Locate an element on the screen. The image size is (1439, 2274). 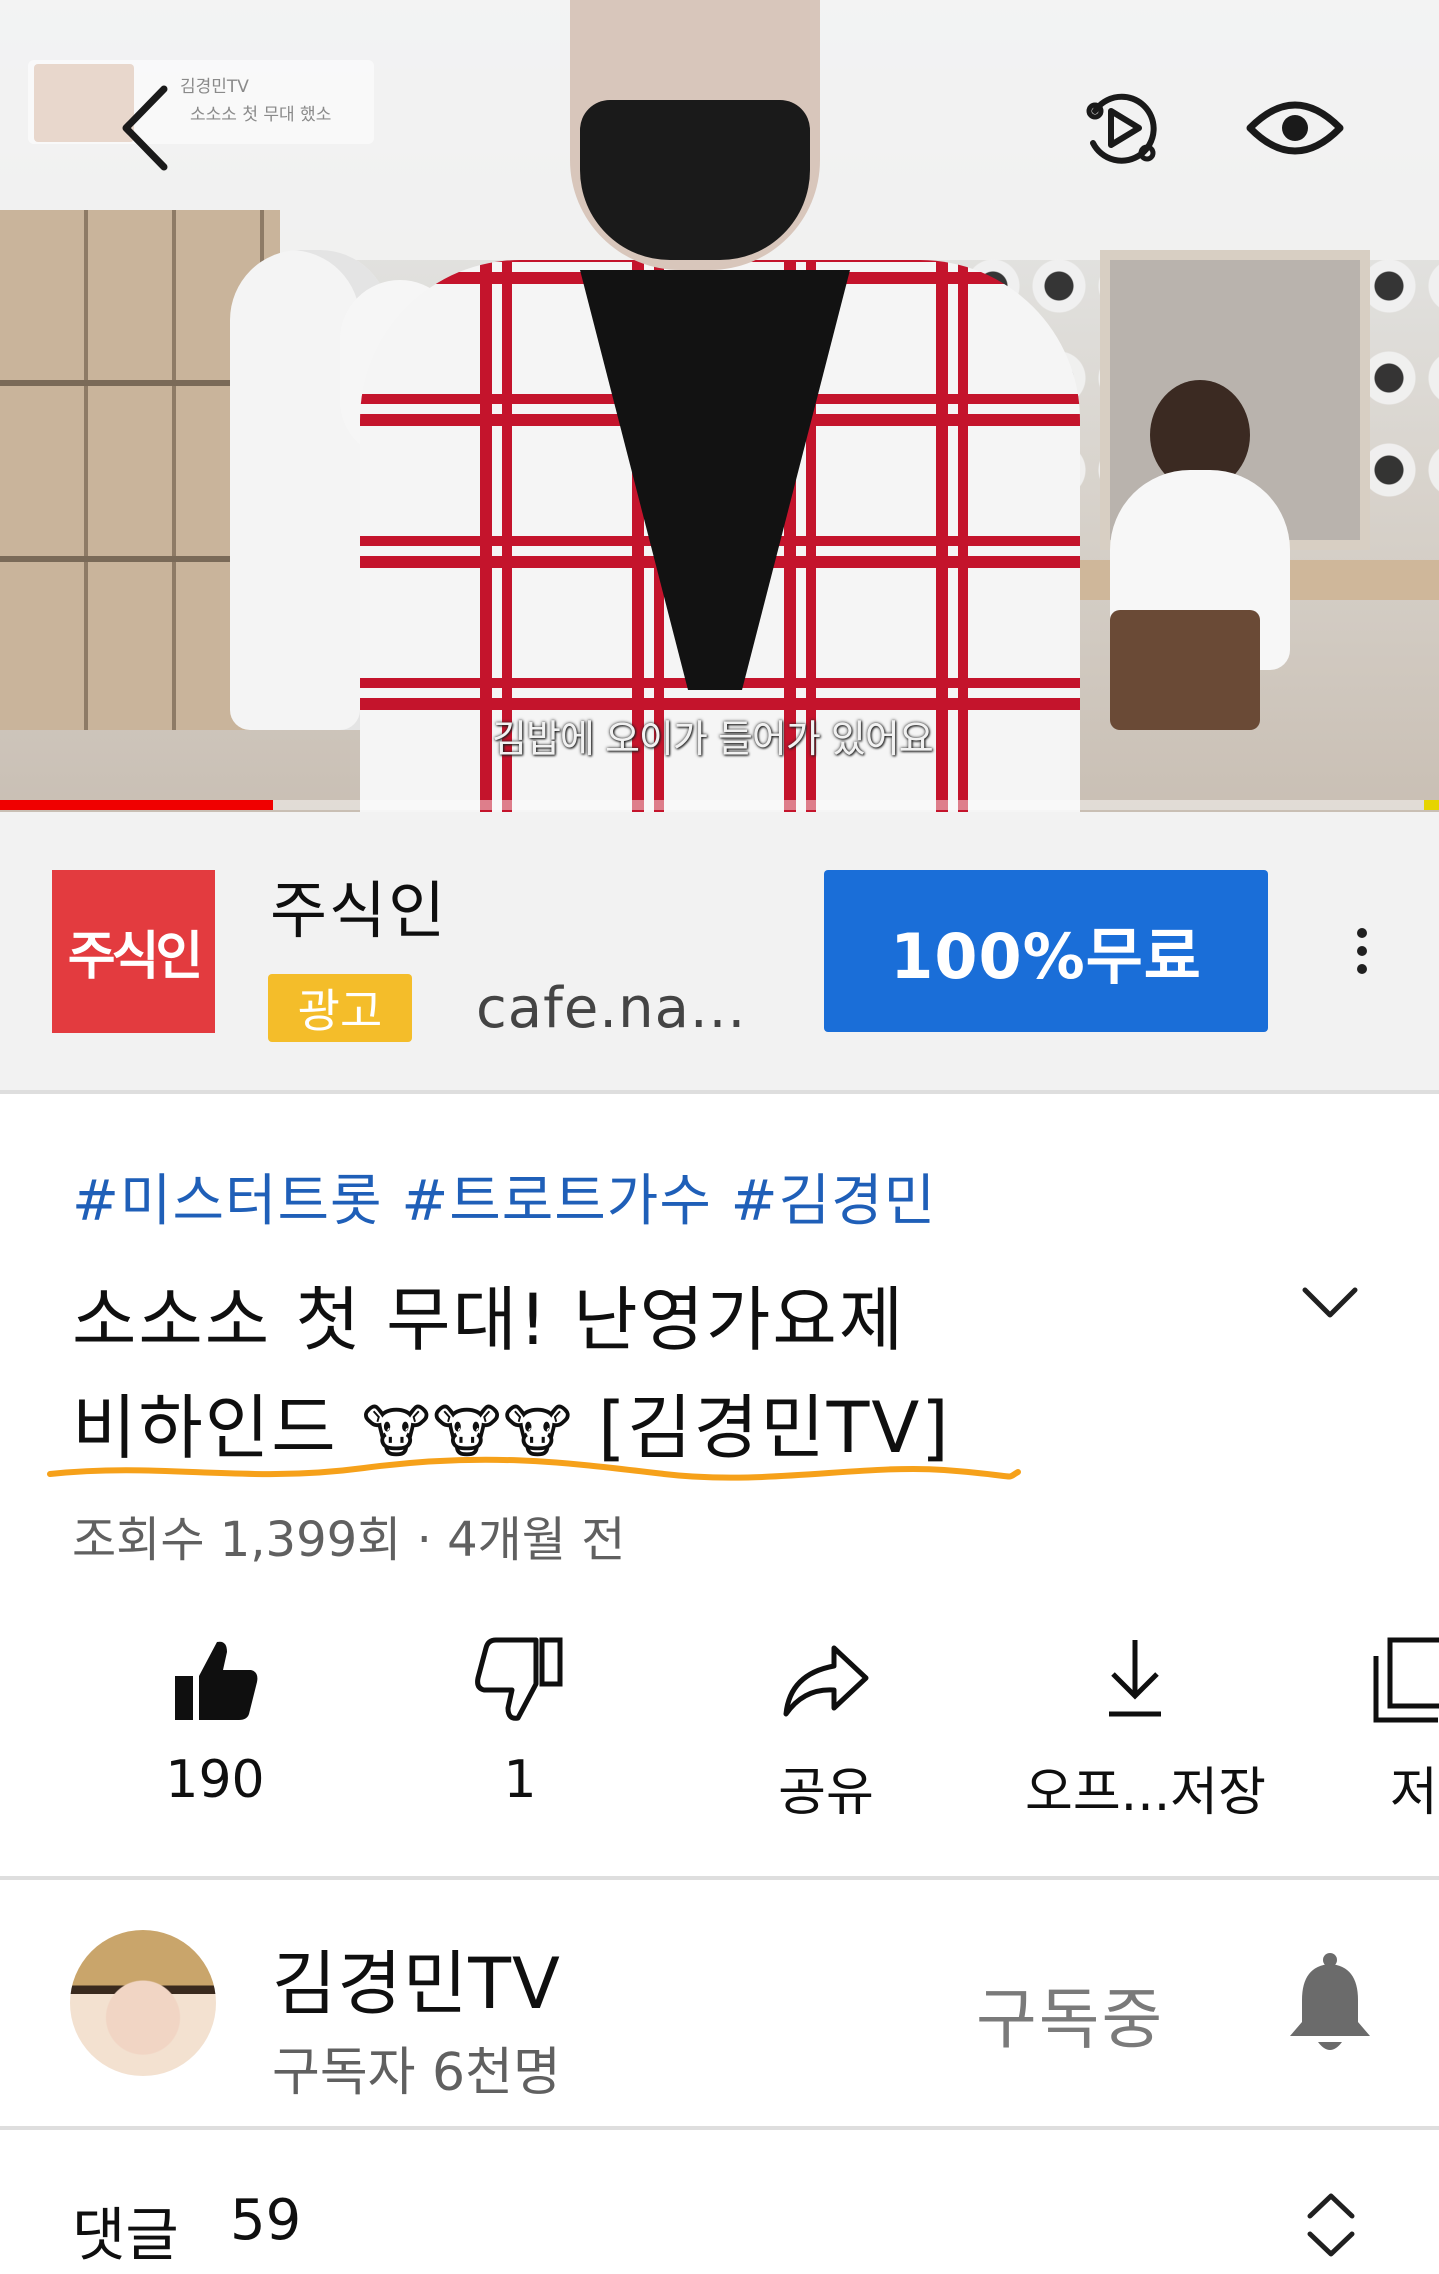
chevron-down-icon is located at coordinates (1330, 1302).